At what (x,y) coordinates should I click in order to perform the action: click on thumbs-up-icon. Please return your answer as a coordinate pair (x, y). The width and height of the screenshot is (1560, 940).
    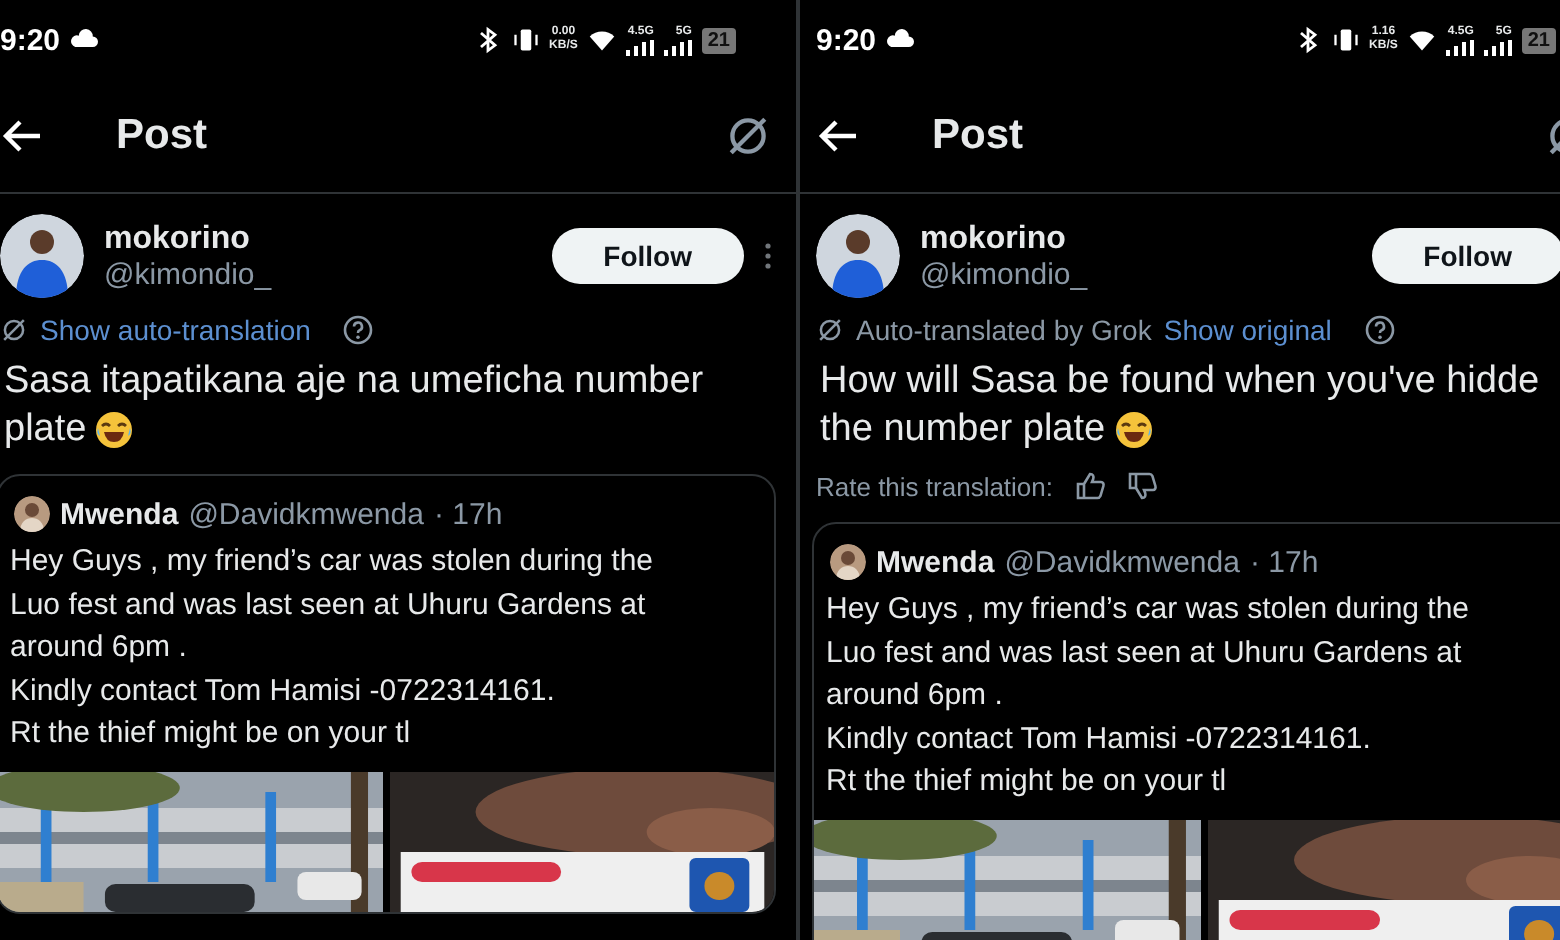
    Looking at the image, I should click on (1089, 486).